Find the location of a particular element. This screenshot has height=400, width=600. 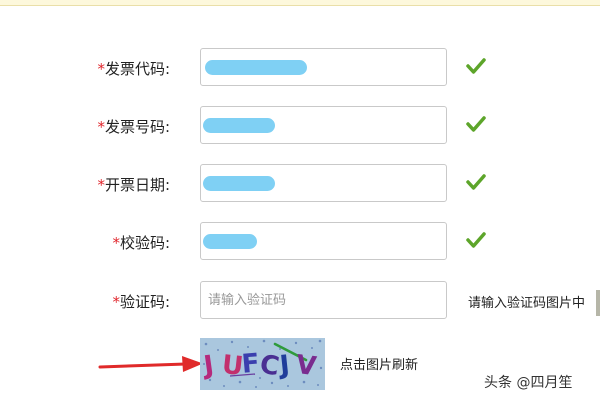

watermark: 头条 @四月笙 is located at coordinates (528, 383).